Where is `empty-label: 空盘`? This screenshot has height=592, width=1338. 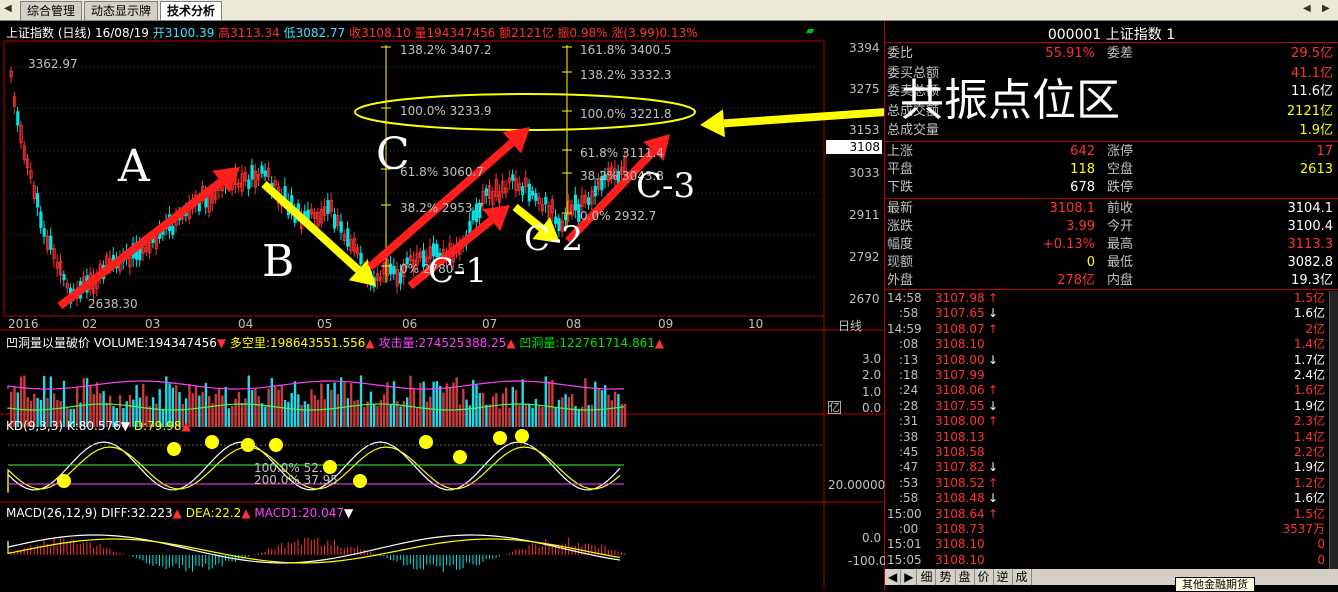 empty-label: 空盘 is located at coordinates (1120, 169).